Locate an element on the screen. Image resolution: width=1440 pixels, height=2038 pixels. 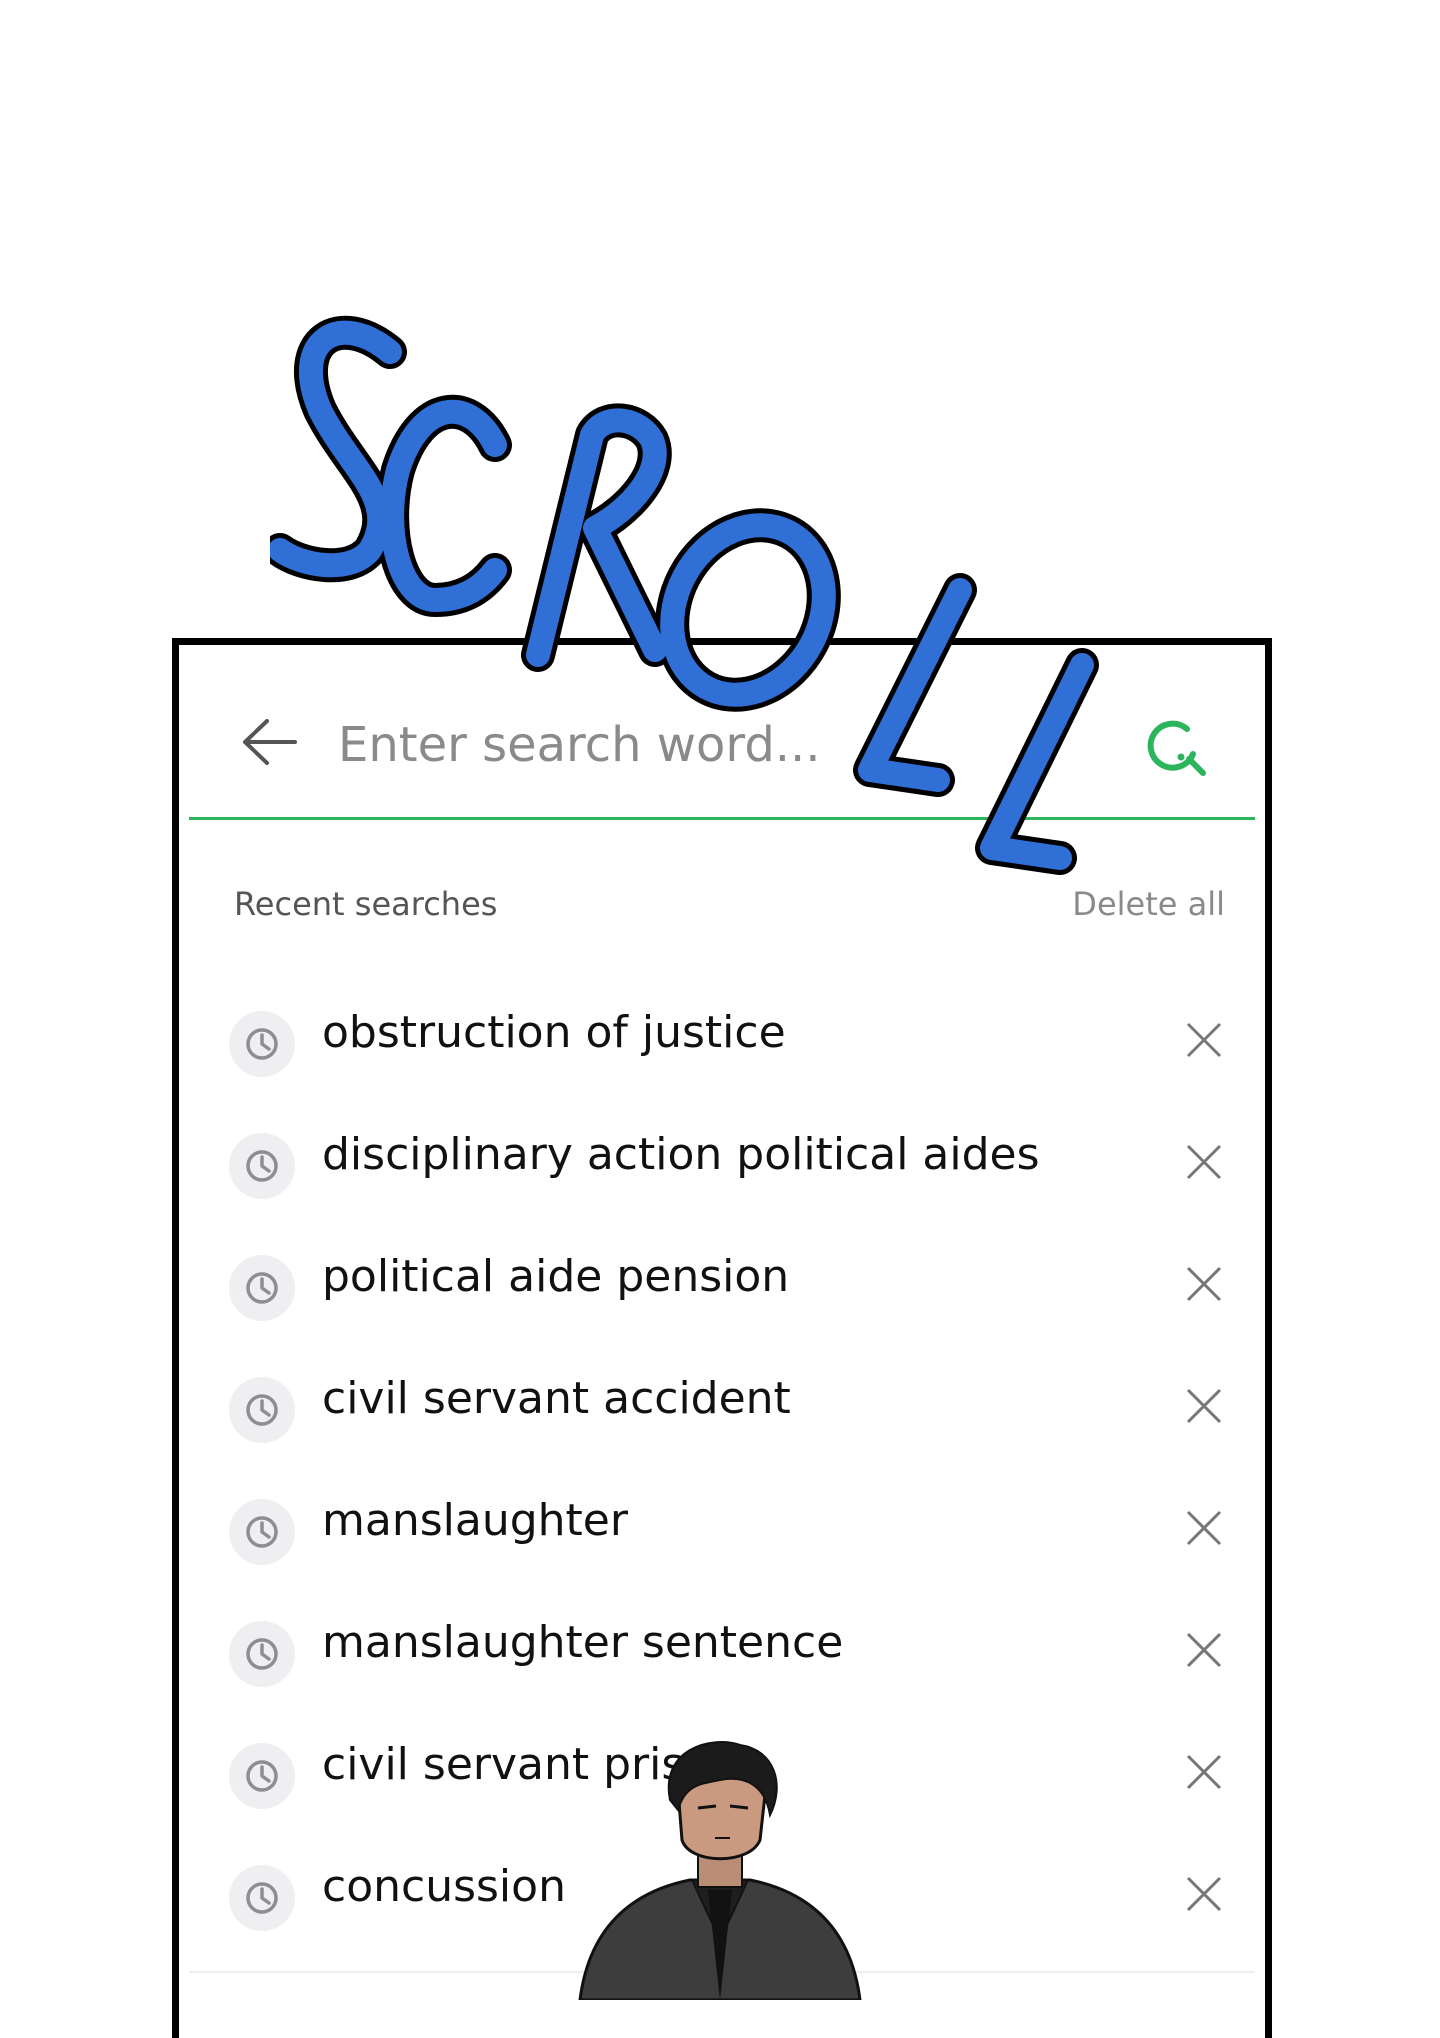
list-item: political aide pension is located at coordinates (722, 1290).